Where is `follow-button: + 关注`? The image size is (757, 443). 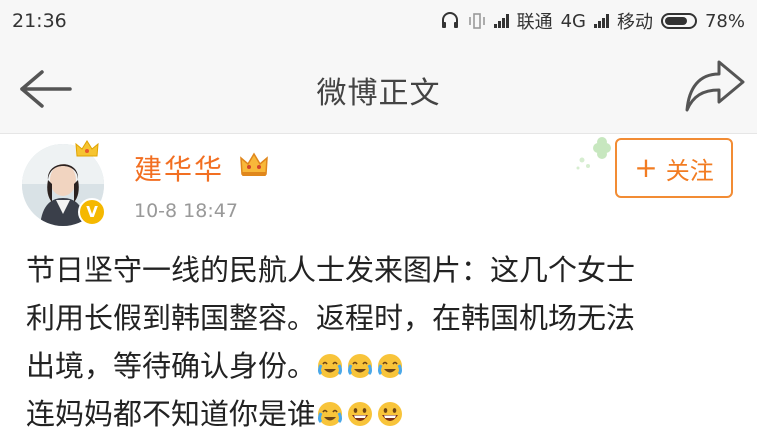 follow-button: + 关注 is located at coordinates (674, 168).